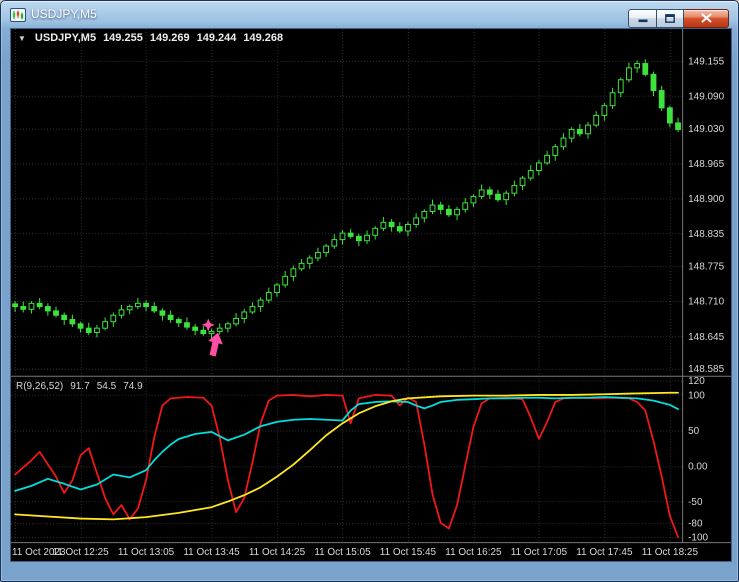 The image size is (739, 582). Describe the element at coordinates (706, 129) in the screenshot. I see `price-tick-label: 149.030` at that location.